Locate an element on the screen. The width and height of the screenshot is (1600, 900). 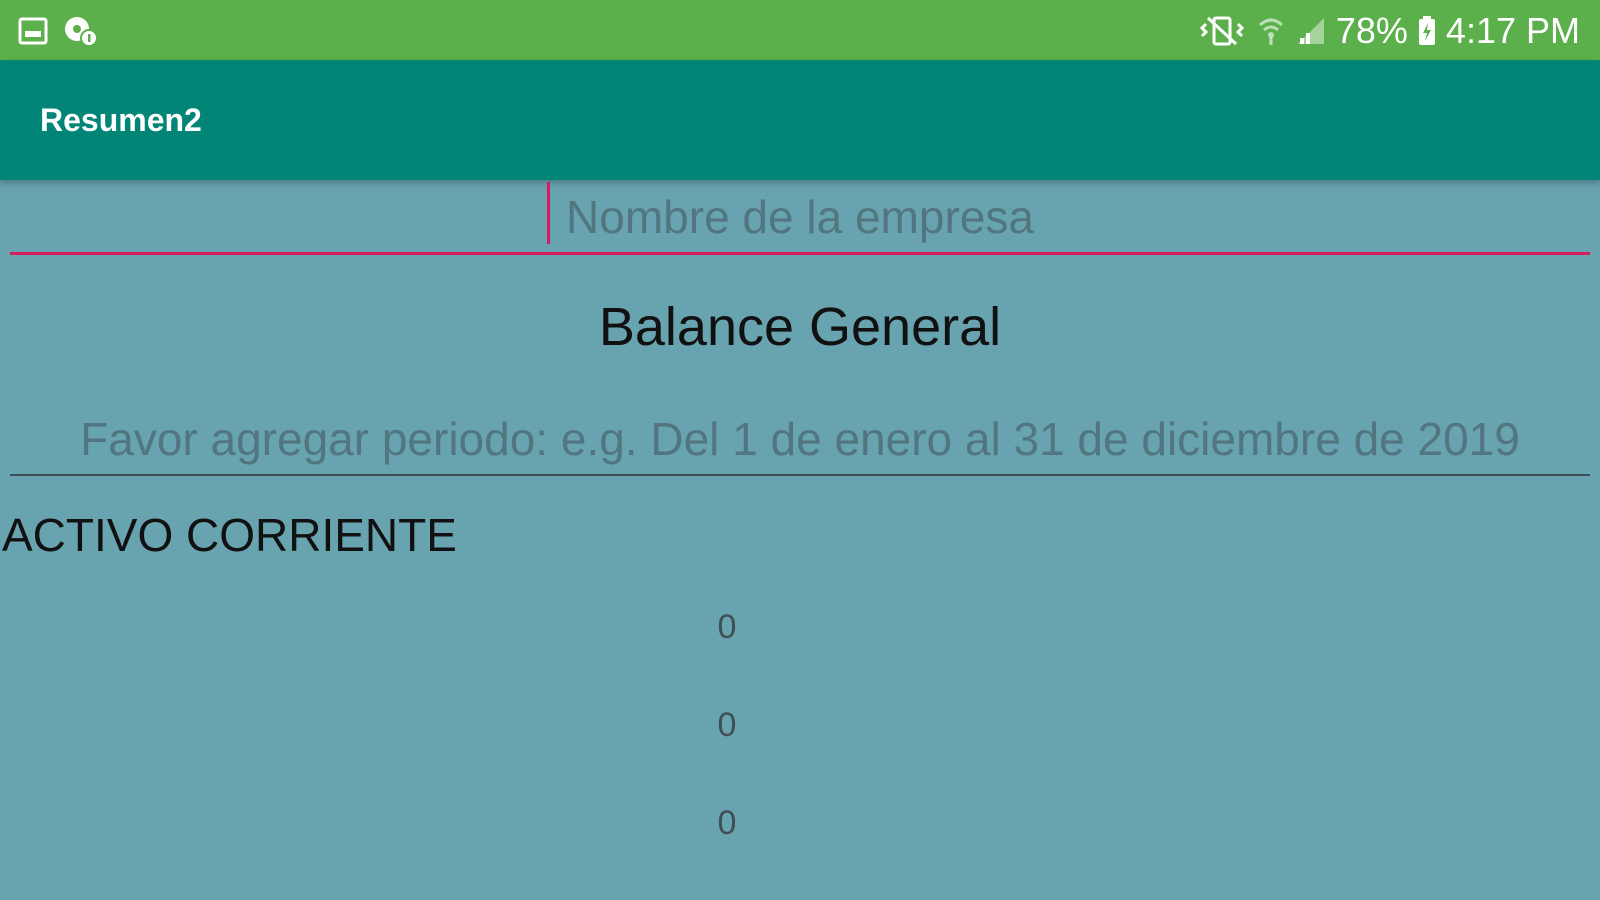
period-input is located at coordinates (800, 440).